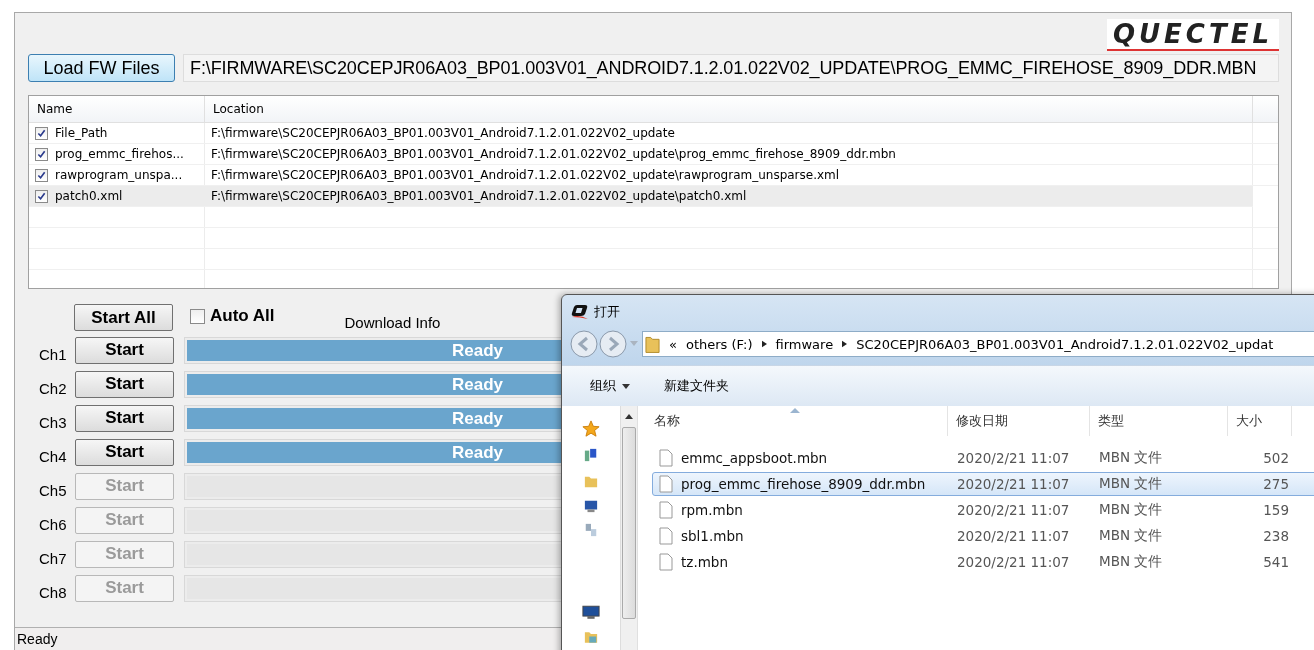 This screenshot has height=650, width=1314. I want to click on file-row: prog_emmc_firehose_8909_ddr.mbn 2020/2/21 11:07 MBN 文件 275, so click(983, 484).